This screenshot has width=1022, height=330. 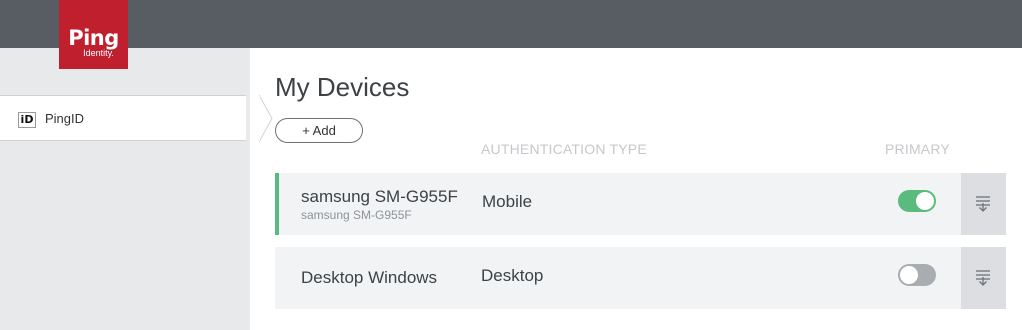 What do you see at coordinates (136, 118) in the screenshot?
I see `sidebar-item-pingid: iD PingID` at bounding box center [136, 118].